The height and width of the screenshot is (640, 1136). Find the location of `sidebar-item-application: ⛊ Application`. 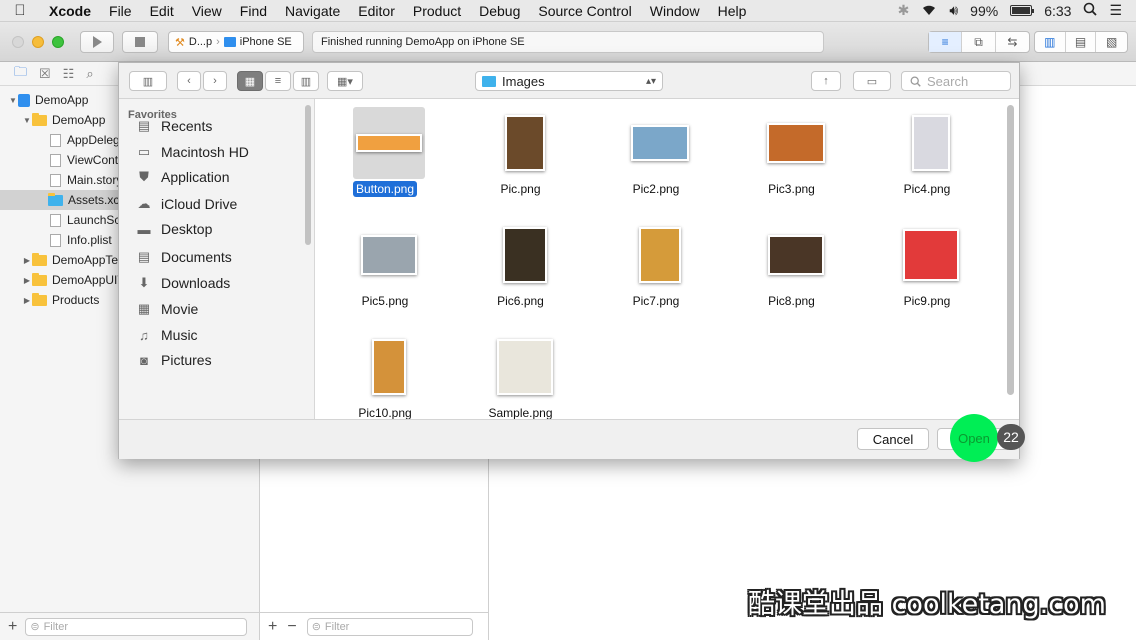

sidebar-item-application: ⛊ Application is located at coordinates (182, 177).